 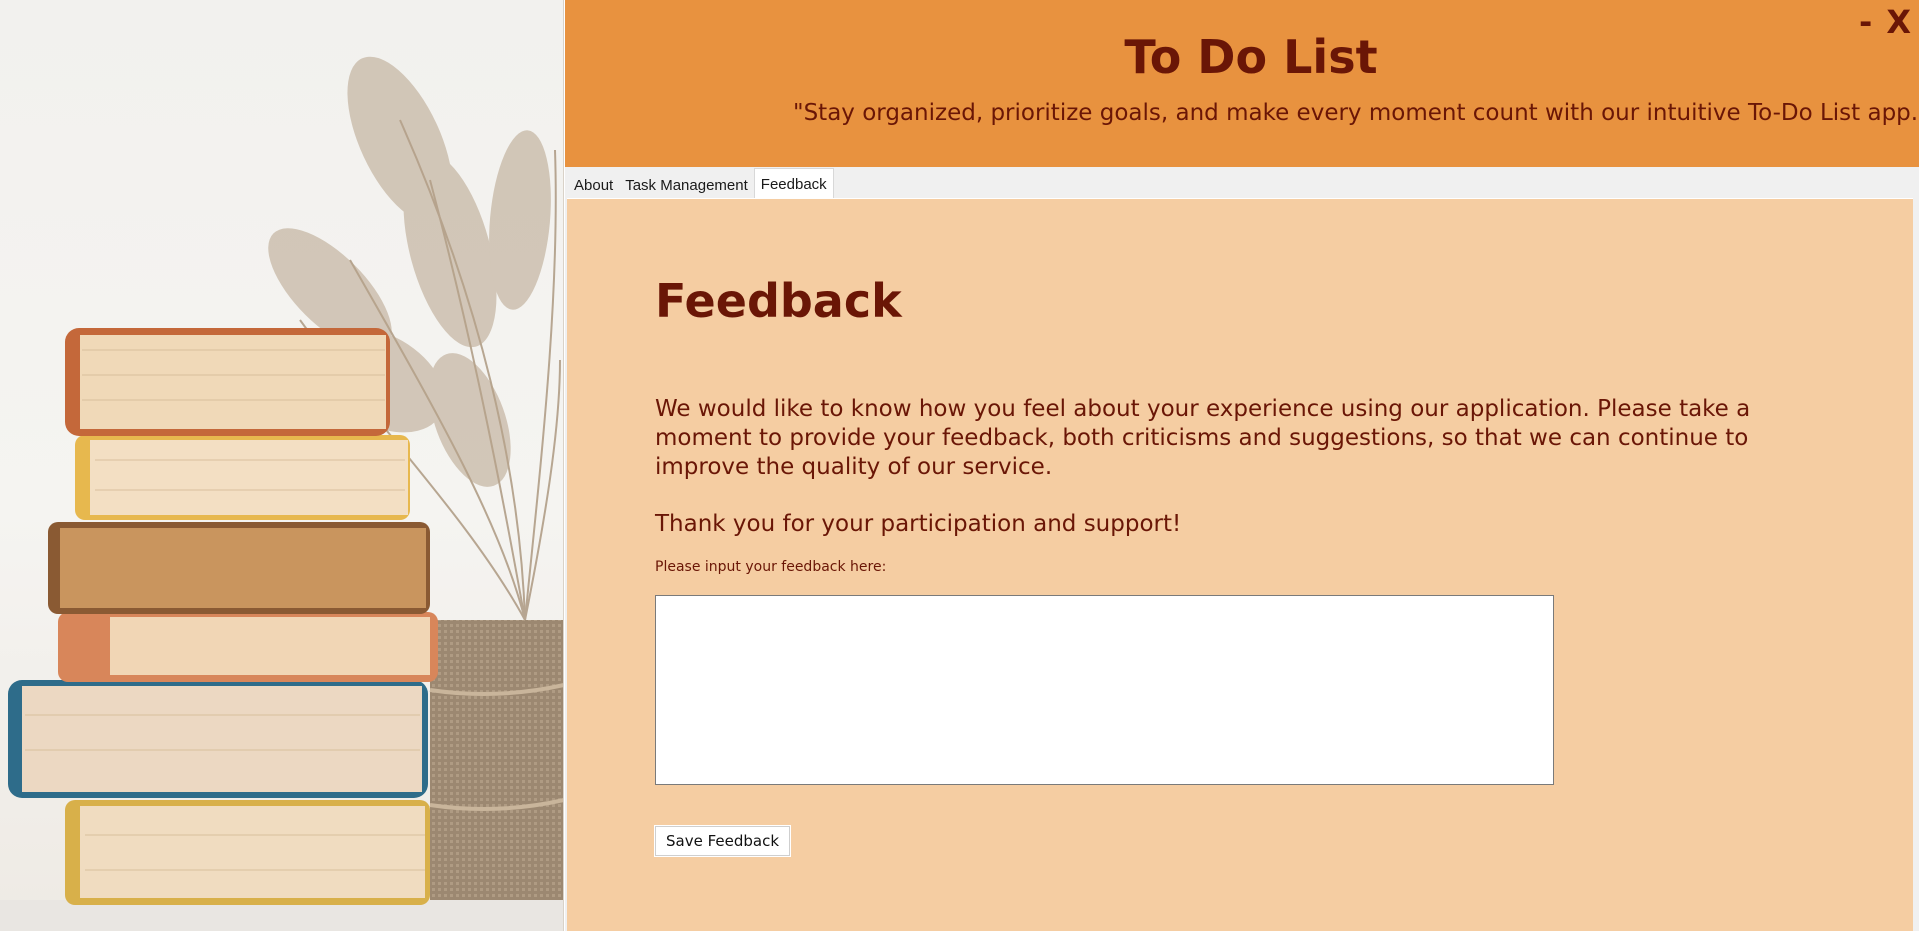 I want to click on tab-about: About, so click(x=594, y=184).